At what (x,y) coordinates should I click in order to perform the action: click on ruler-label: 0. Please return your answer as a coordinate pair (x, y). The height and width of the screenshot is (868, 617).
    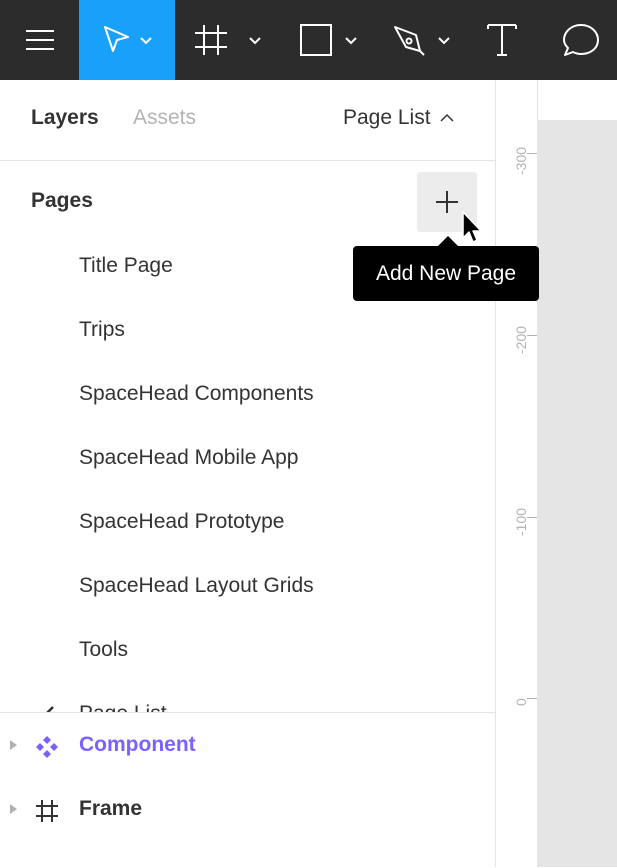
    Looking at the image, I should click on (521, 702).